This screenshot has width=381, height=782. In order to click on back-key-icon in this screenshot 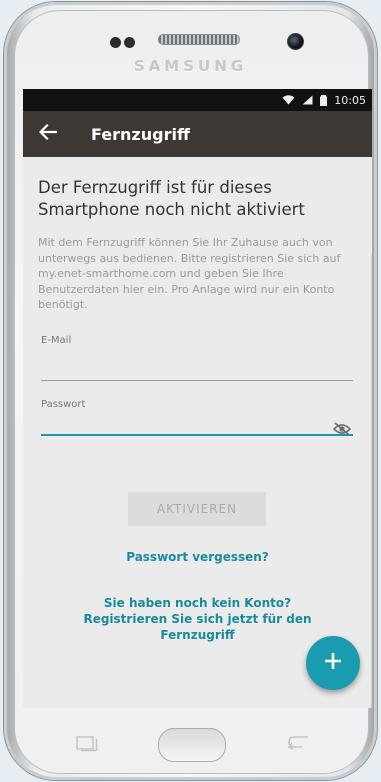, I will do `click(298, 744)`.